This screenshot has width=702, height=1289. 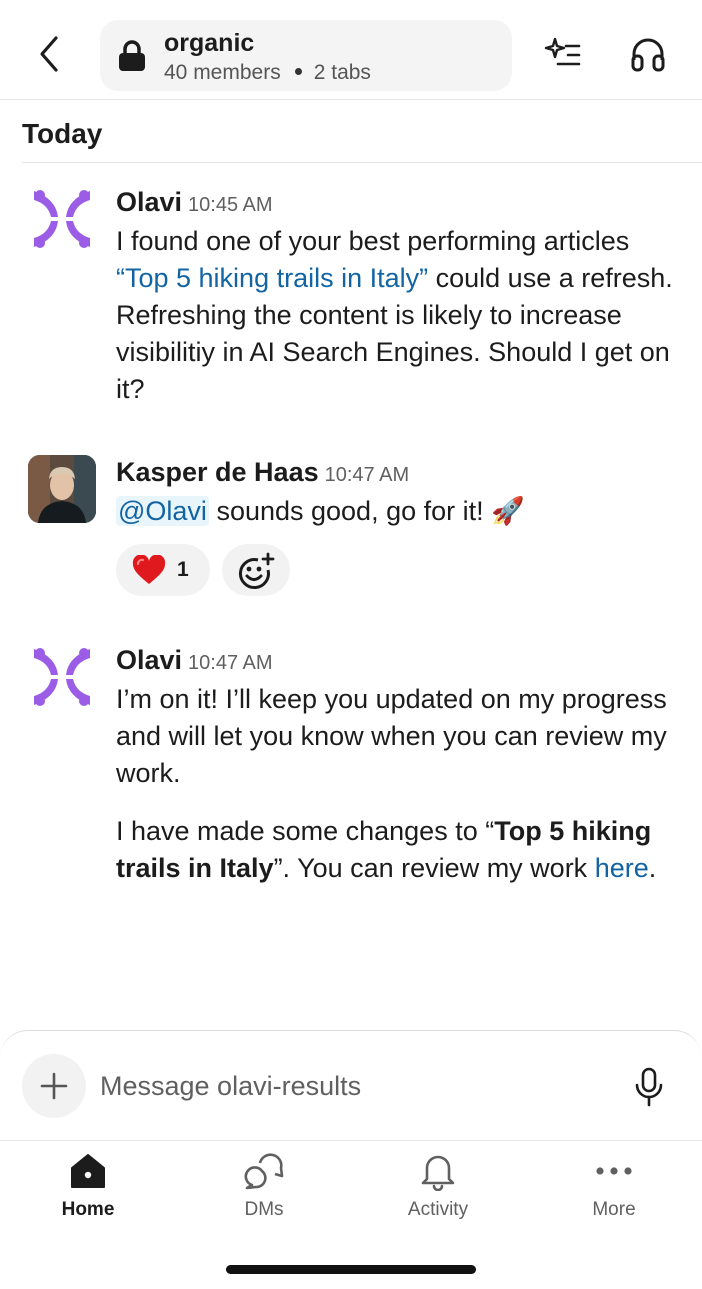 I want to click on add-emoji-icon, so click(x=257, y=570).